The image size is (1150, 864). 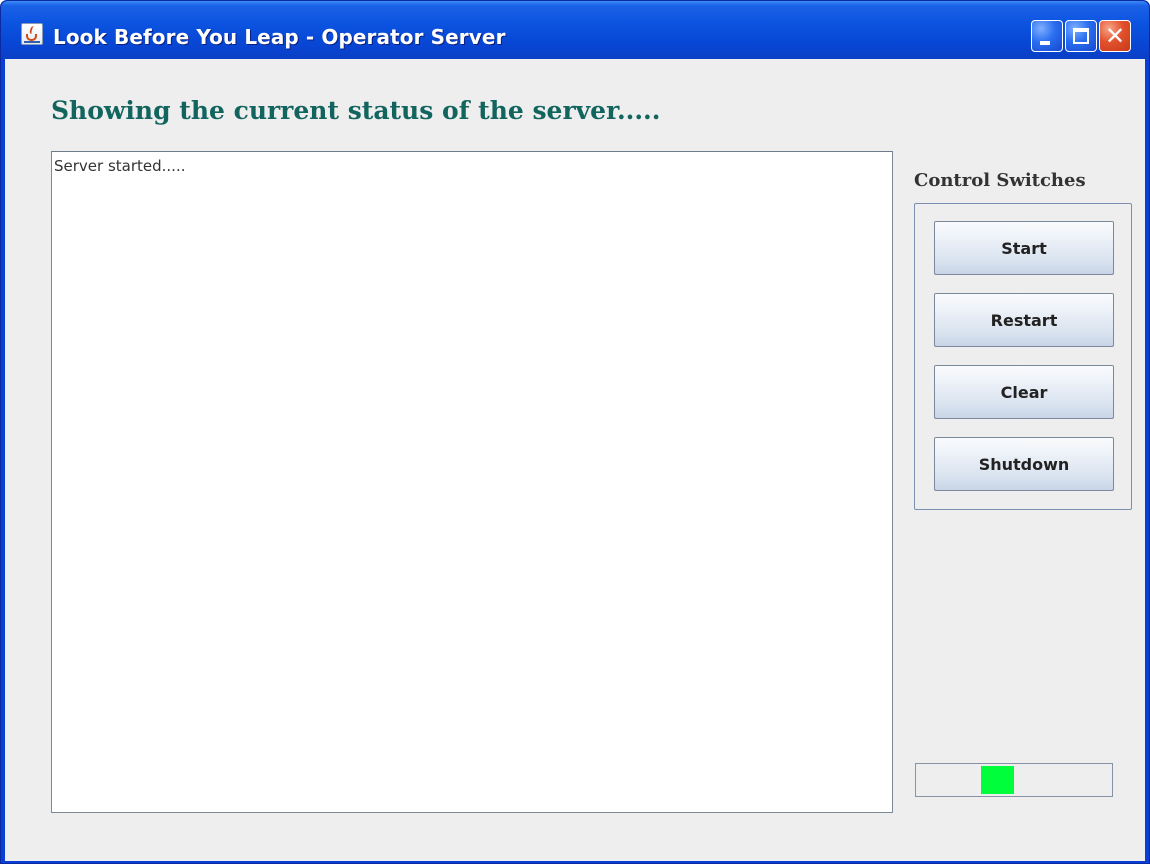 What do you see at coordinates (1047, 36) in the screenshot?
I see `minimize-button` at bounding box center [1047, 36].